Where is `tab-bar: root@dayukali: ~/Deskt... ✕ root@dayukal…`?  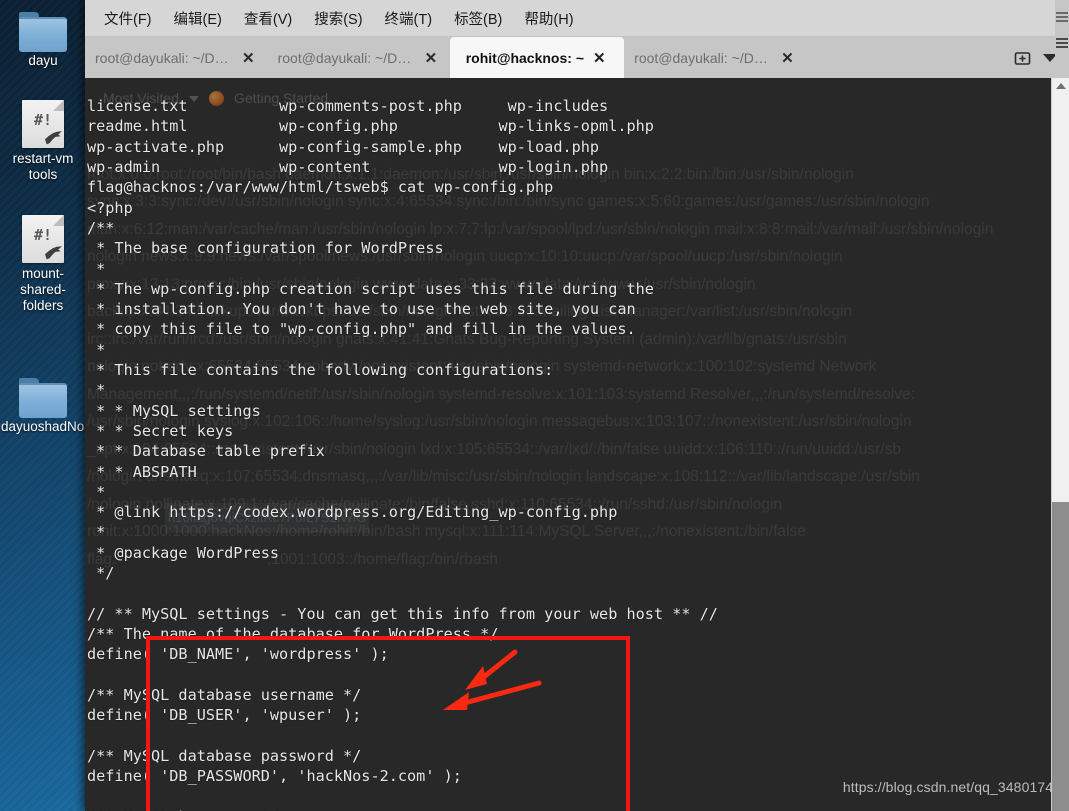
tab-bar: root@dayukali: ~/Deskt... ✕ root@dayukal… is located at coordinates (577, 58).